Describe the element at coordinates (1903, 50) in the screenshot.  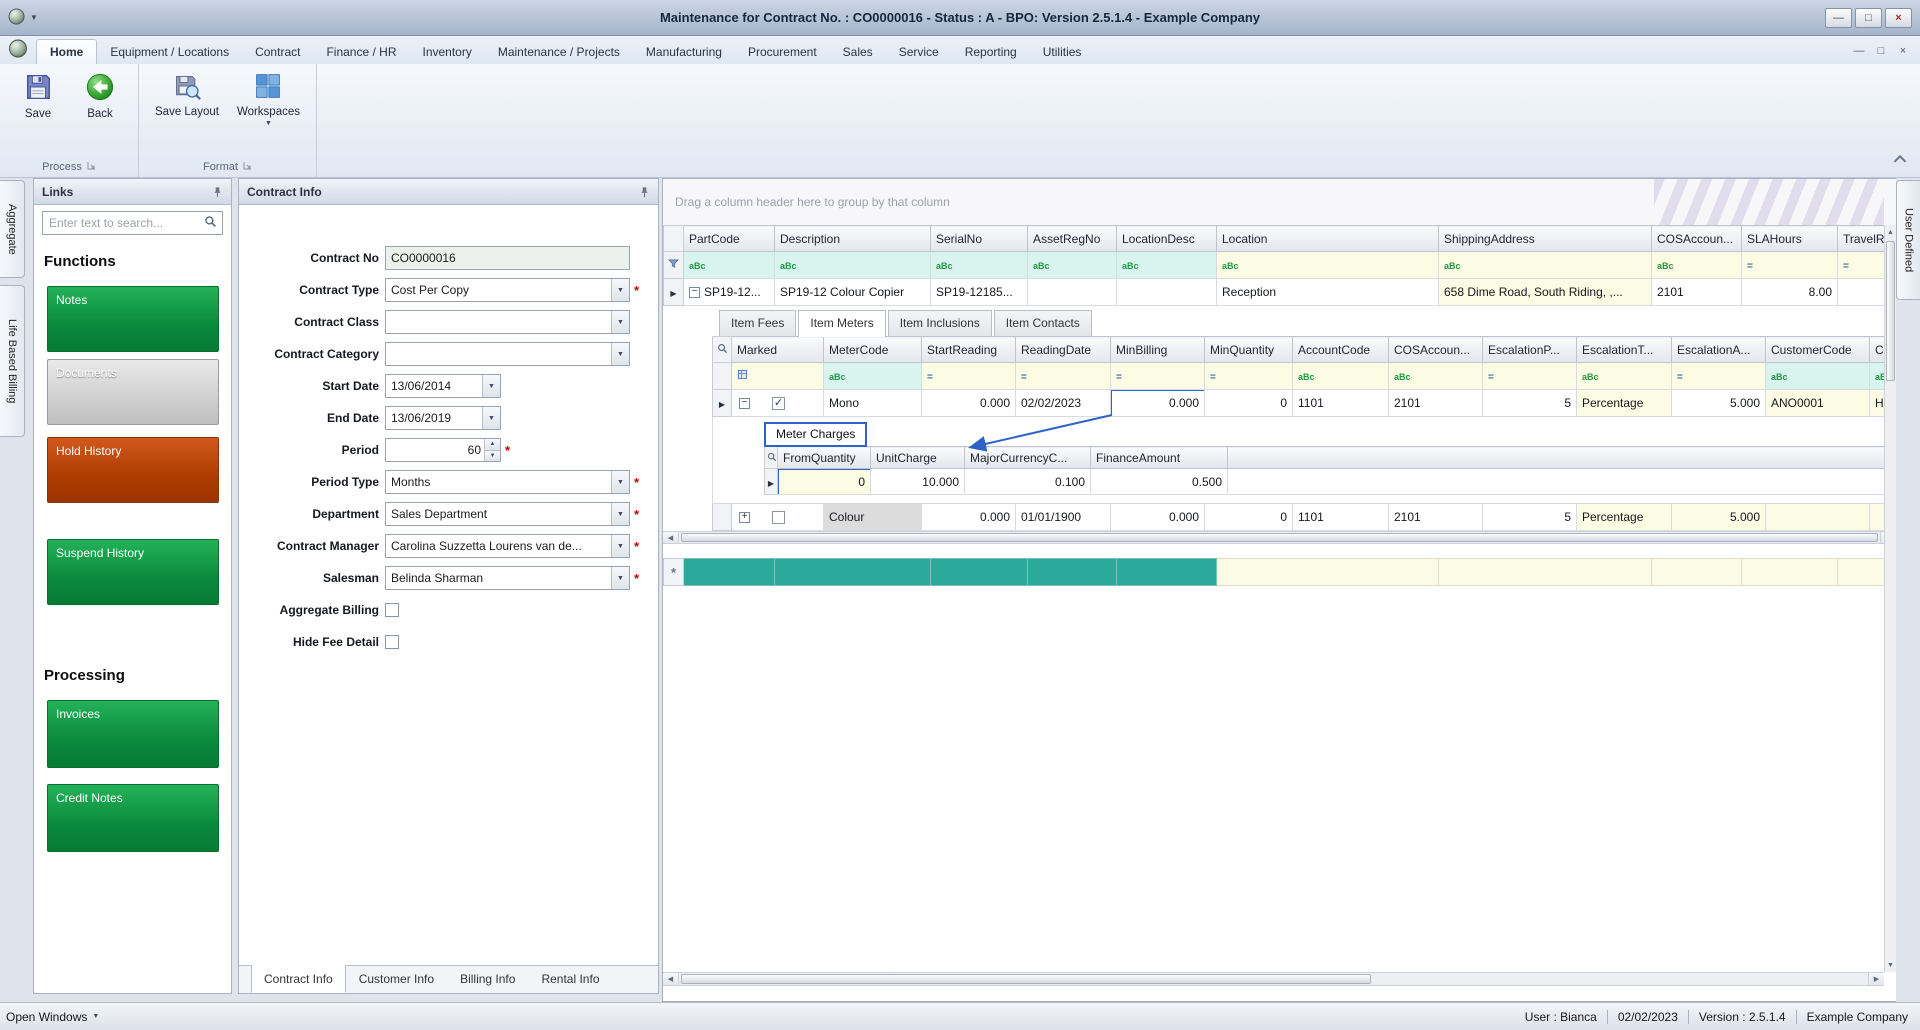
I see `mdi-close-button: ×` at that location.